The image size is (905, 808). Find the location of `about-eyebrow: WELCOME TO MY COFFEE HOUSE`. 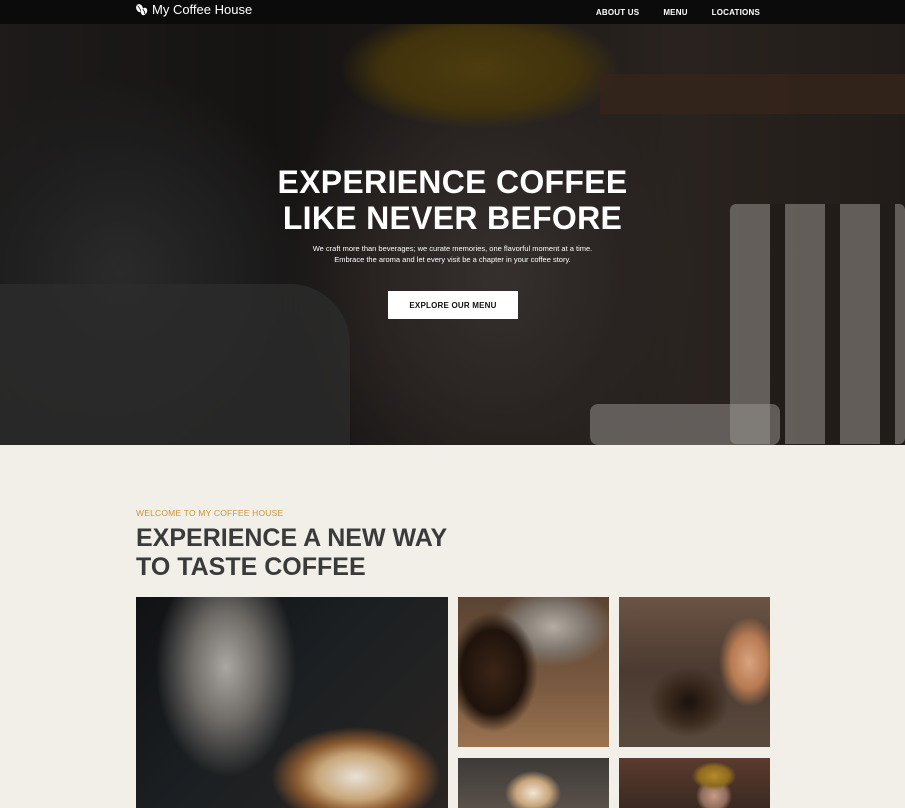

about-eyebrow: WELCOME TO MY COFFEE HOUSE is located at coordinates (210, 513).